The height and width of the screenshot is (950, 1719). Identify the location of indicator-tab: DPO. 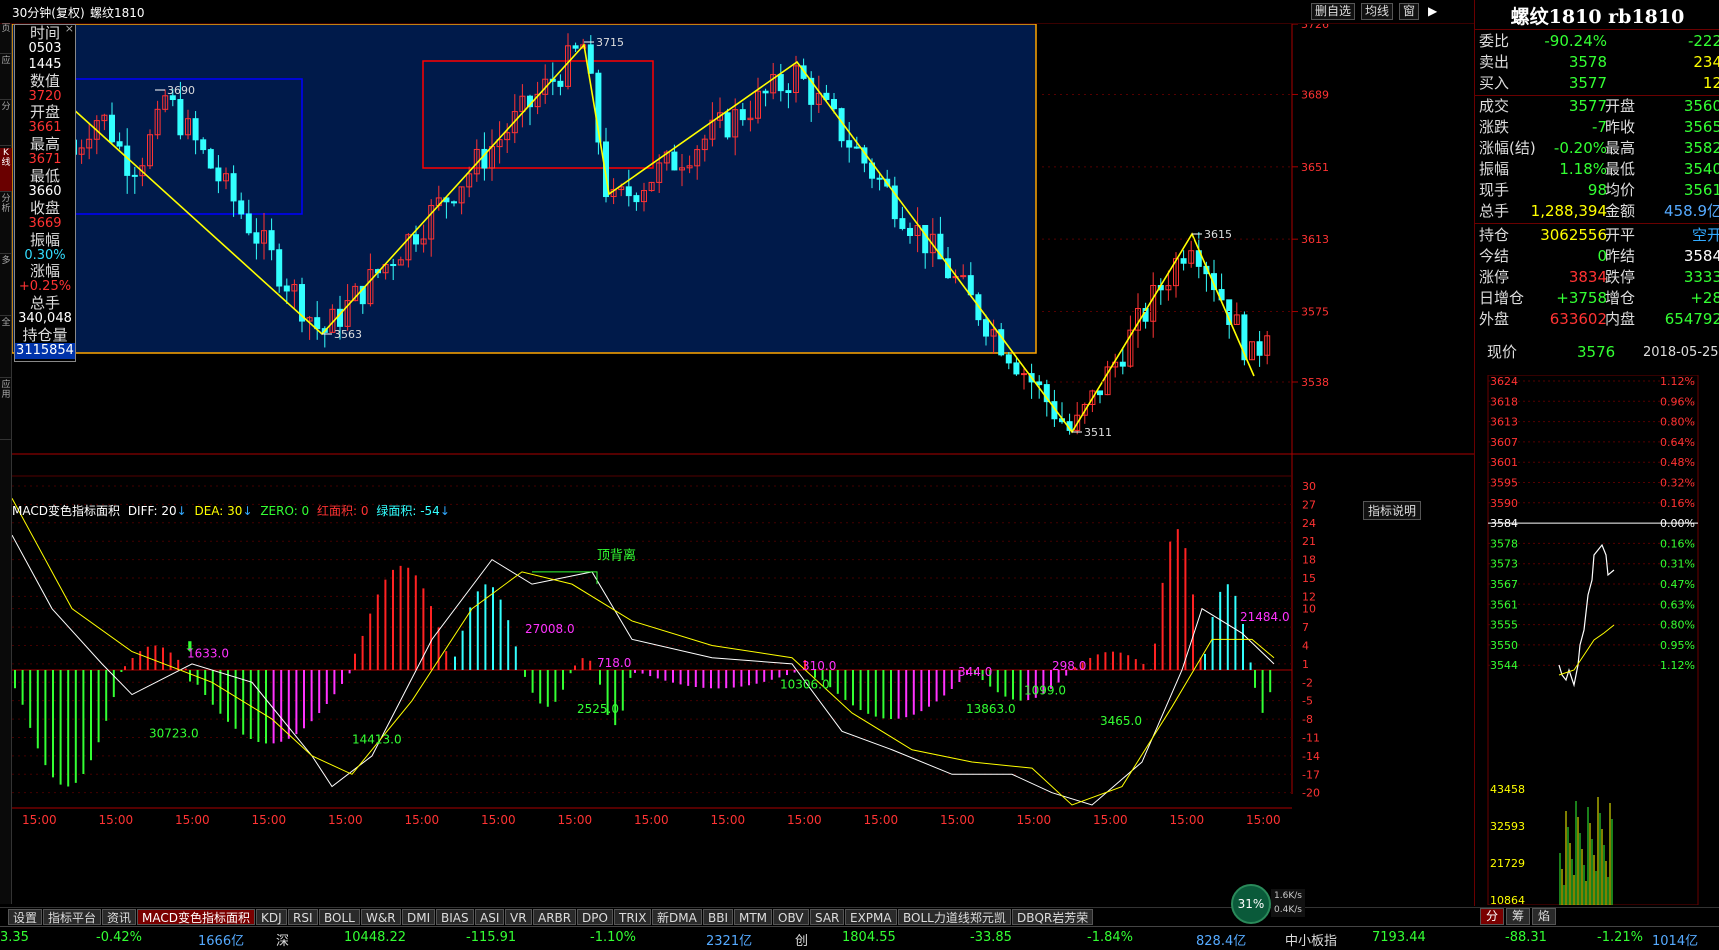
(595, 917).